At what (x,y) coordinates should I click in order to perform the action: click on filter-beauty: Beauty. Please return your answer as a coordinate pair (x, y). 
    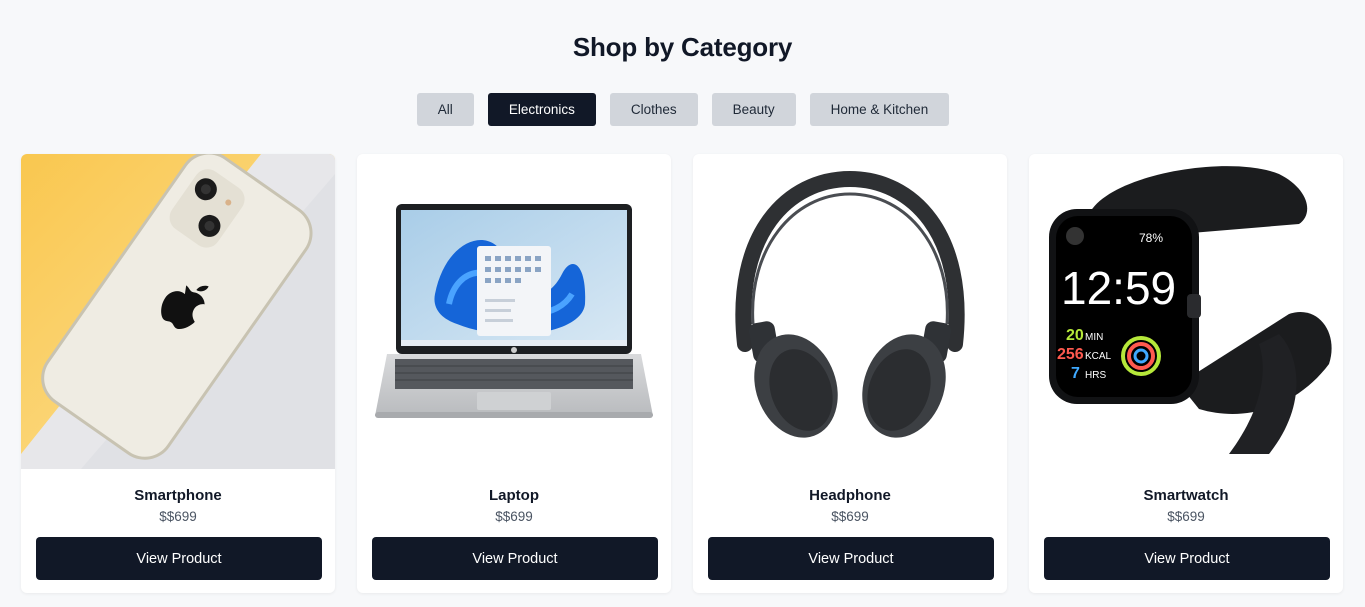
    Looking at the image, I should click on (753, 109).